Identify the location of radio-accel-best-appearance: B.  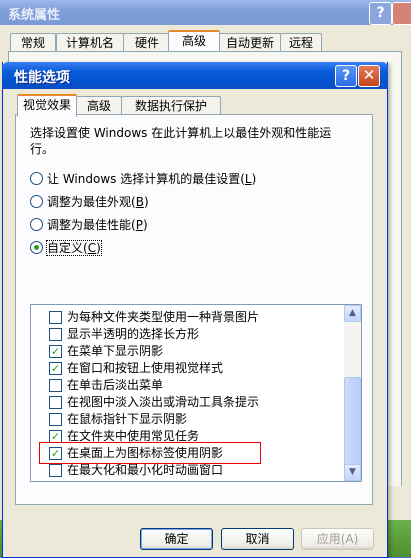
(139, 202).